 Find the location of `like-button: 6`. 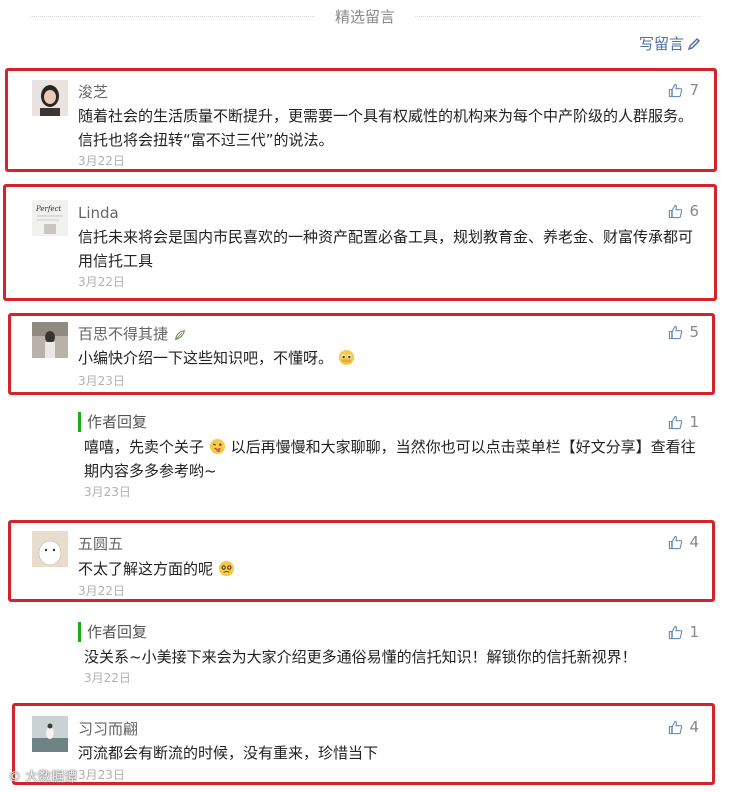

like-button: 6 is located at coordinates (683, 211).